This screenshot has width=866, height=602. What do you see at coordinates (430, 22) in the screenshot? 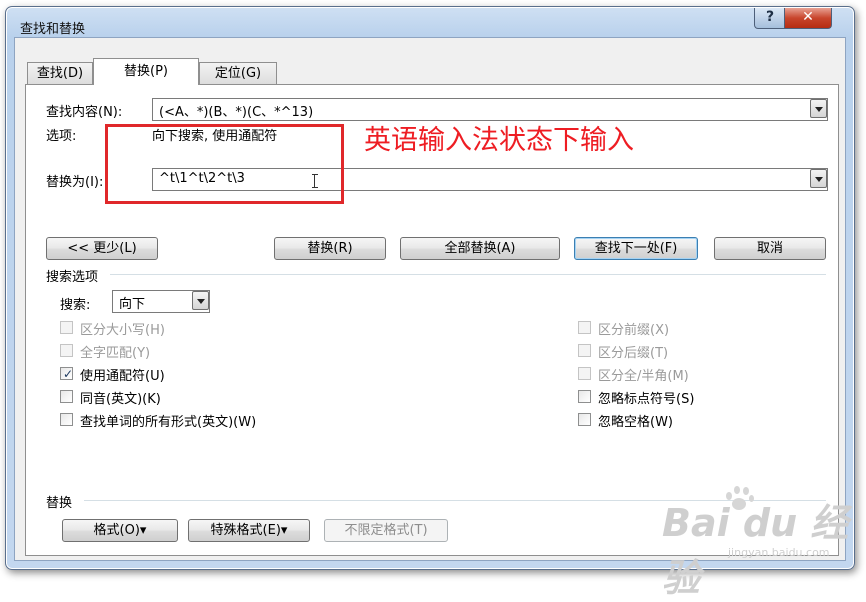
I see `title-bar: 查找和替换 ? ✕` at bounding box center [430, 22].